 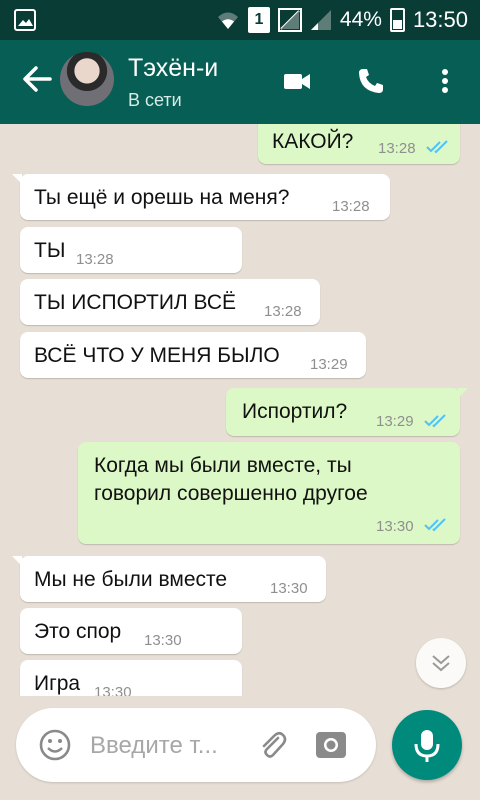 I want to click on message-incoming: ТЫ 13:28, so click(x=131, y=250).